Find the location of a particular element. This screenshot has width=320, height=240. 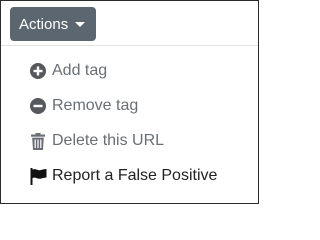

menu-item-label: Report a False Positive is located at coordinates (135, 175).